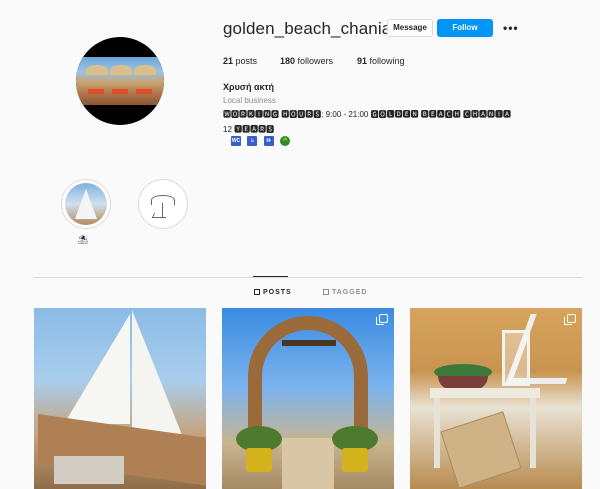  I want to click on tag-icon, so click(326, 292).